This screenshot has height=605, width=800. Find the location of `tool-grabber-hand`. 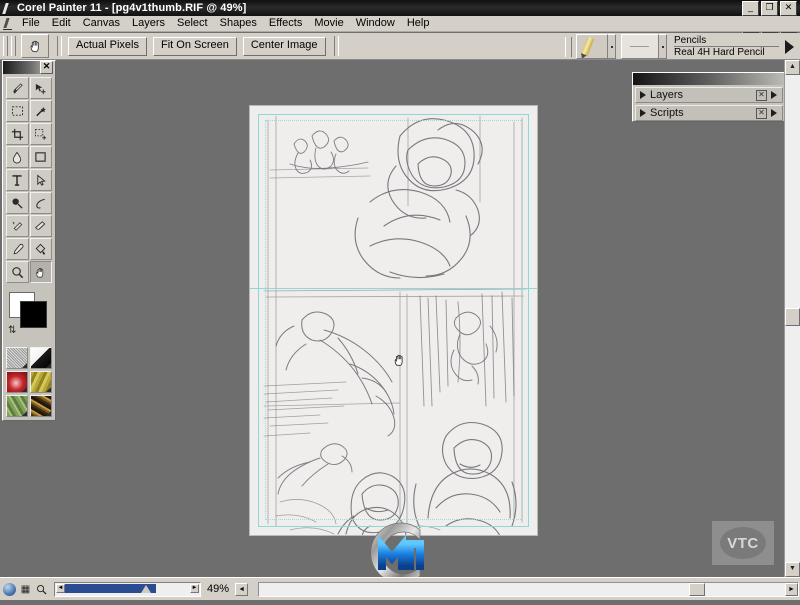

tool-grabber-hand is located at coordinates (40, 272).